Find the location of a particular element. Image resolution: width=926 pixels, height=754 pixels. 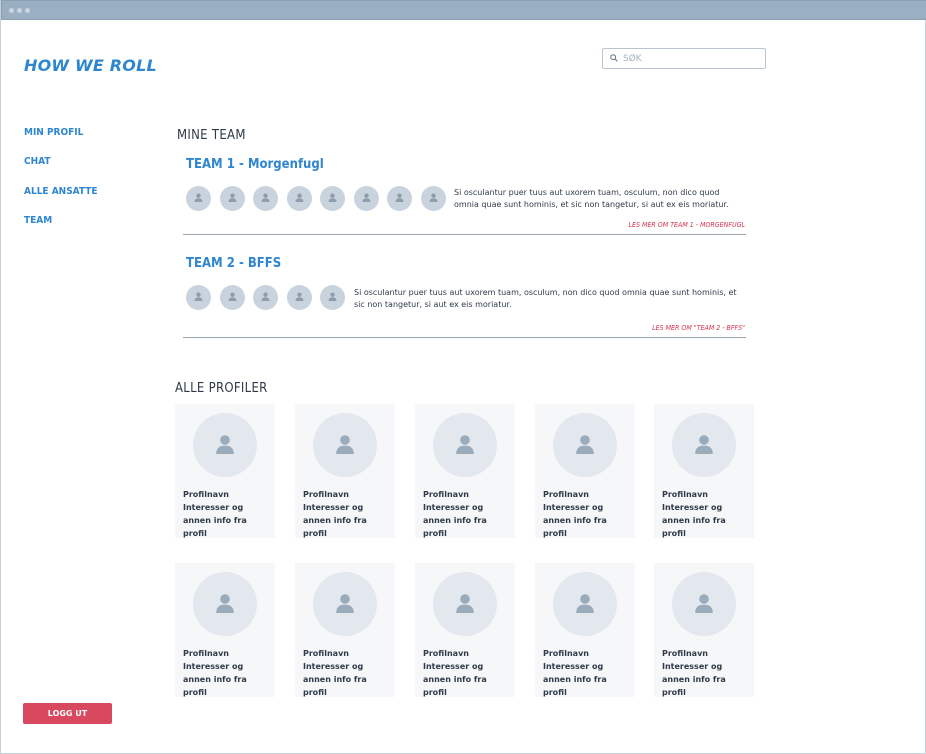

logout-button: LOGG UT is located at coordinates (67, 713).